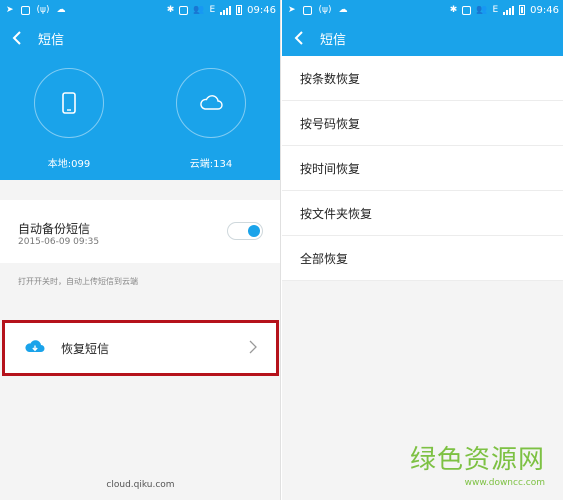 This screenshot has width=563, height=500. I want to click on toggle-knob, so click(254, 231).